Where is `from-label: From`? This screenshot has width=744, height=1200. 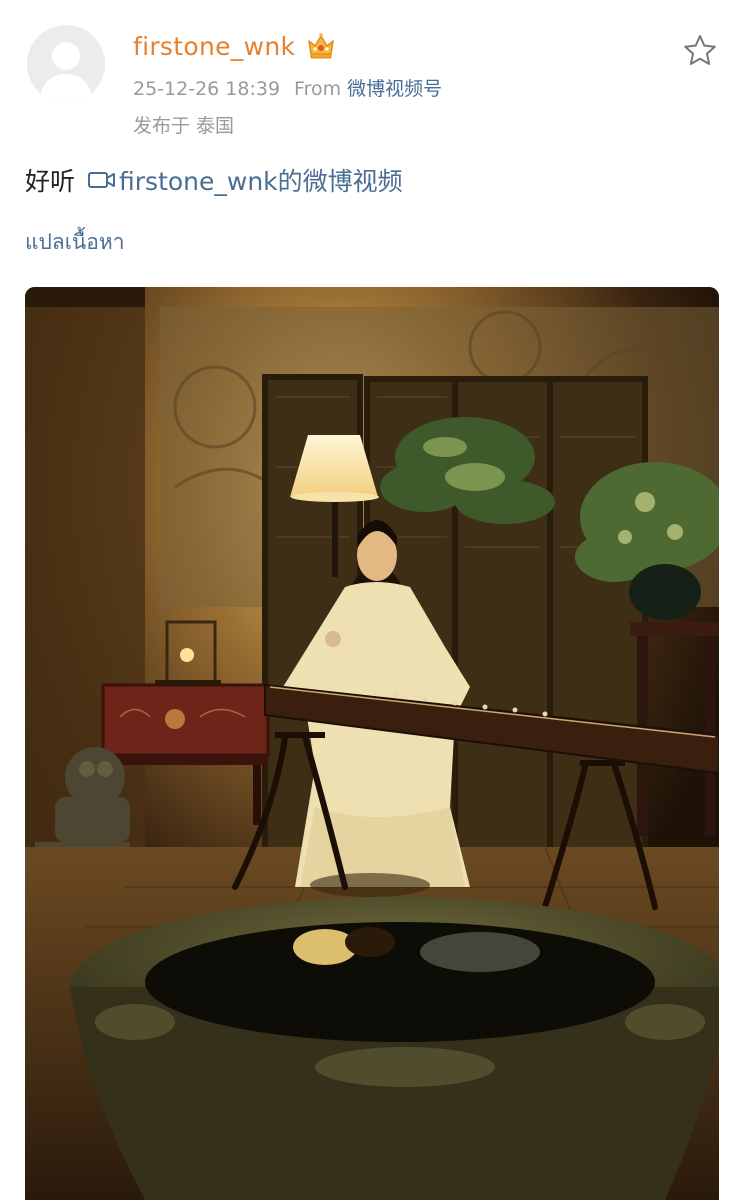 from-label: From is located at coordinates (318, 89).